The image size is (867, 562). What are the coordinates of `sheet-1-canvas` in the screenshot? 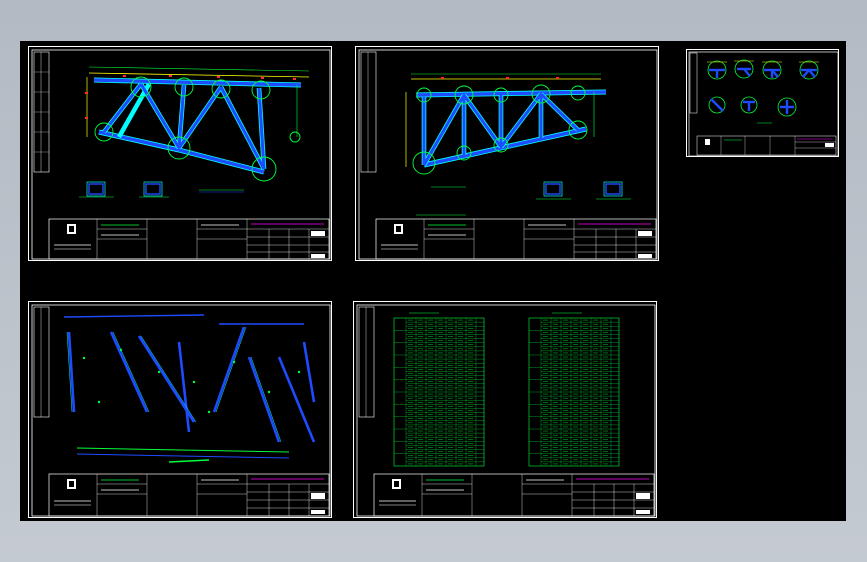 It's located at (181, 154).